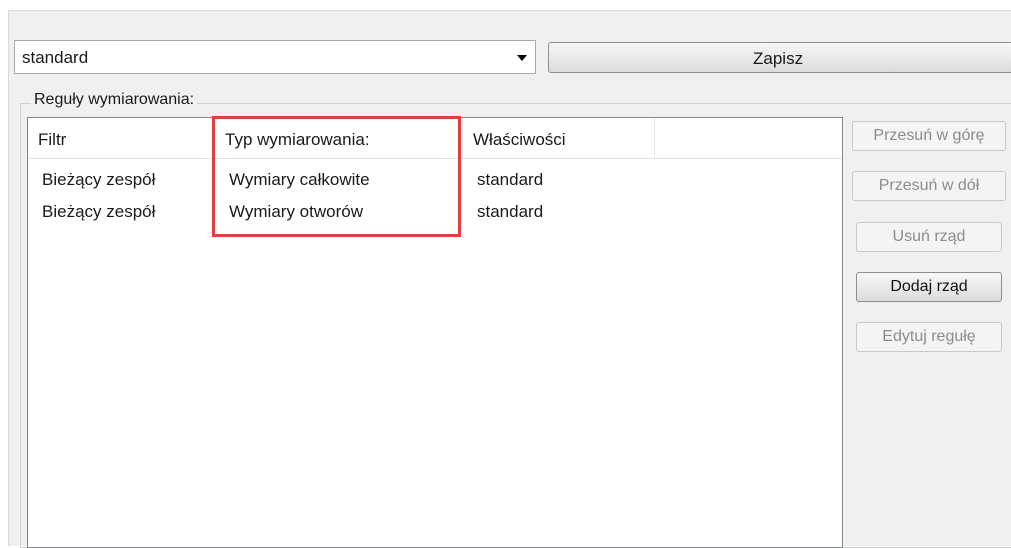 The image size is (1011, 548). What do you see at coordinates (929, 136) in the screenshot?
I see `move-up-button: Przesuń w górę` at bounding box center [929, 136].